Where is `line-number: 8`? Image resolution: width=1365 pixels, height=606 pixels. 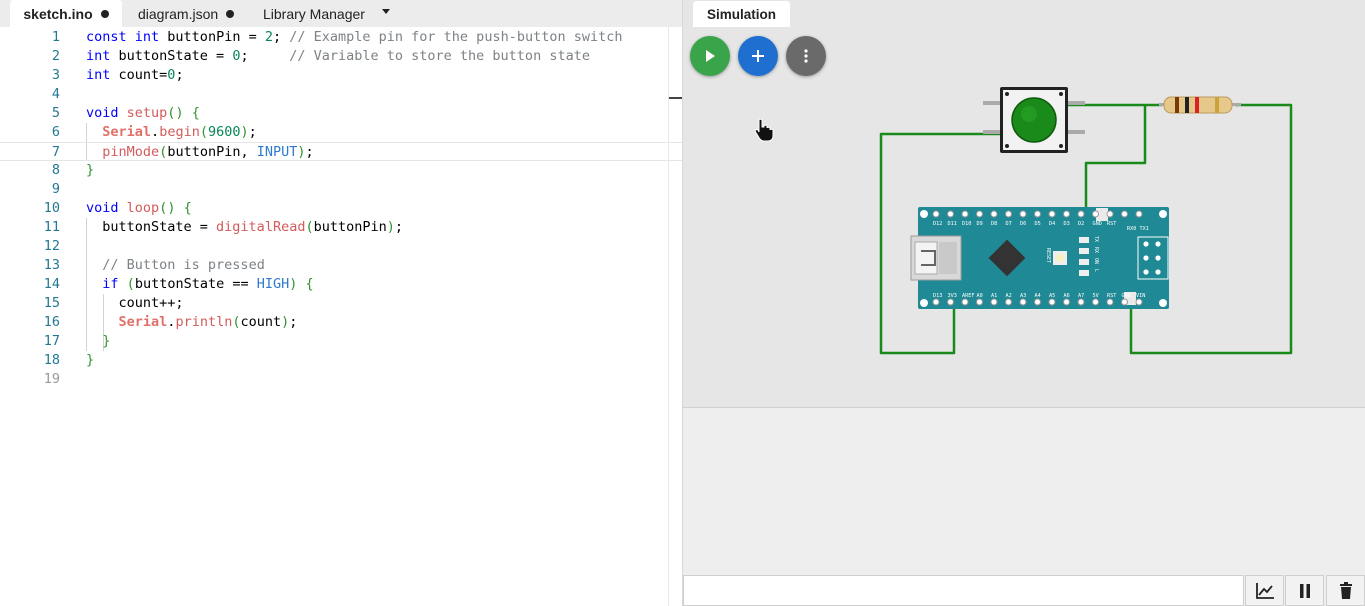
line-number: 8 is located at coordinates (55, 170).